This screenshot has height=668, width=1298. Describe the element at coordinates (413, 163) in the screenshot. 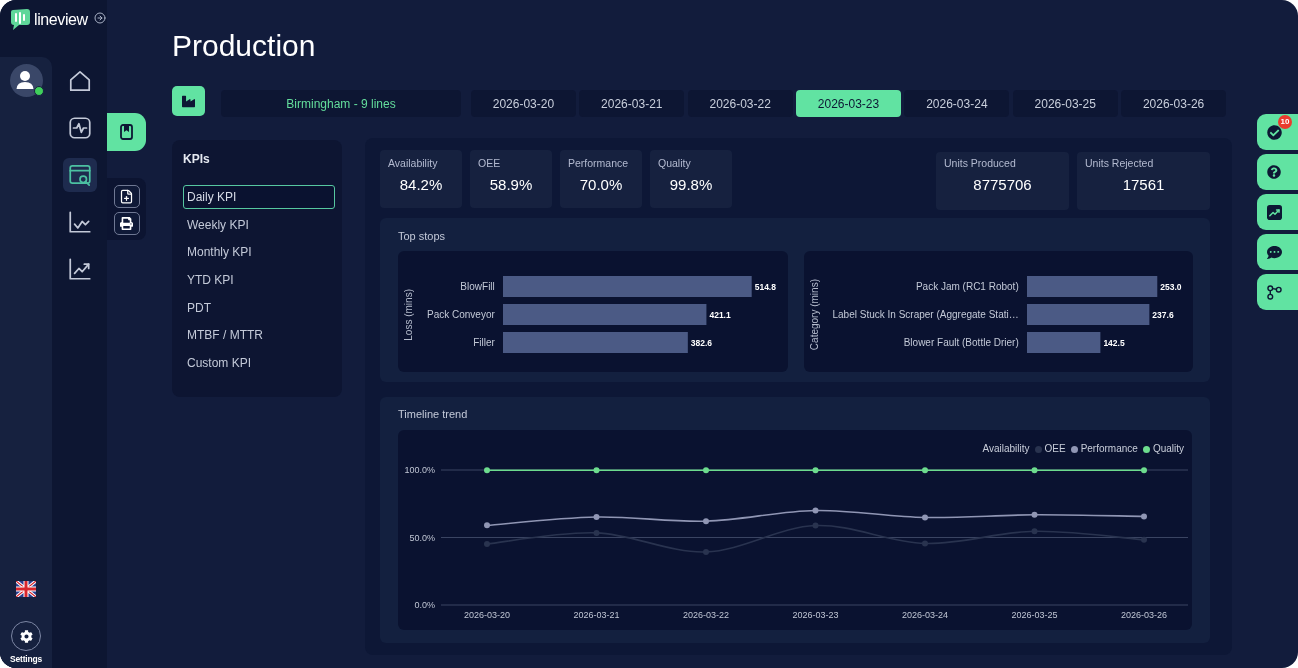

I see `kpi-label: Availability` at that location.